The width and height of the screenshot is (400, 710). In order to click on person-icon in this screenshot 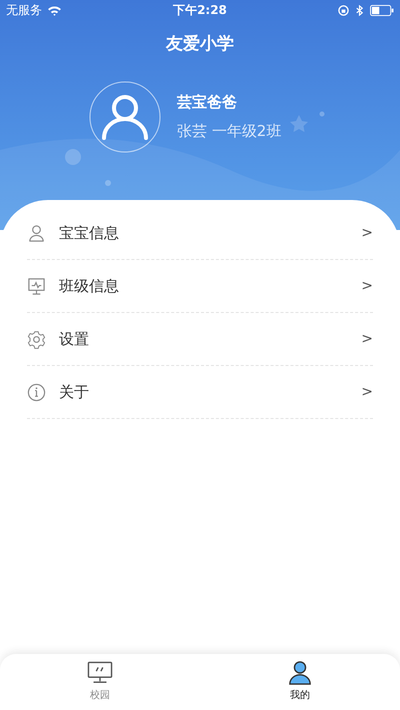, I will do `click(36, 233)`.